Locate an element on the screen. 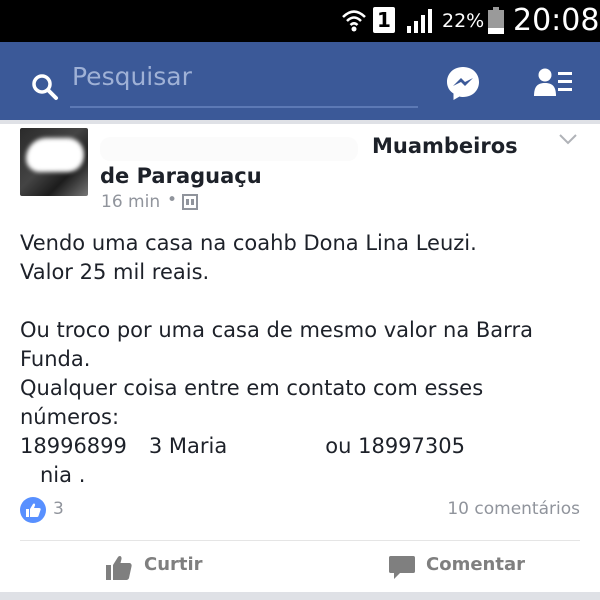  like-label: Curtir is located at coordinates (173, 564).